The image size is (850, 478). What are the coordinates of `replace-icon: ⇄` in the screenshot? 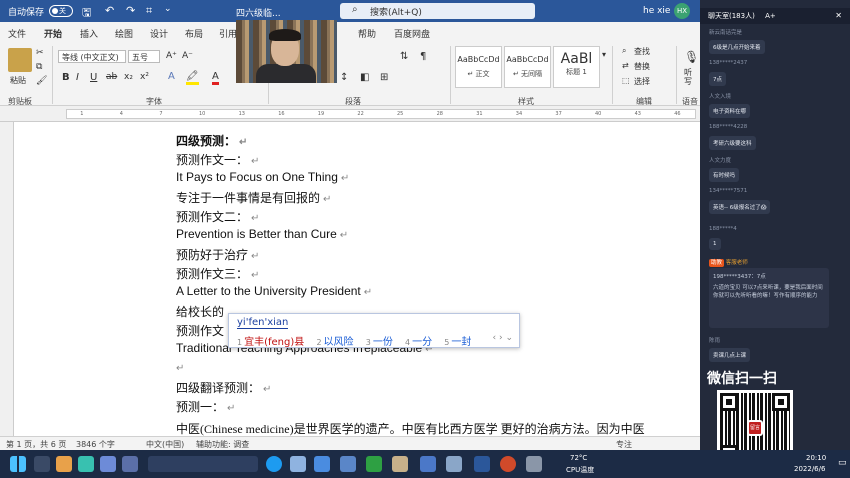 It's located at (625, 65).